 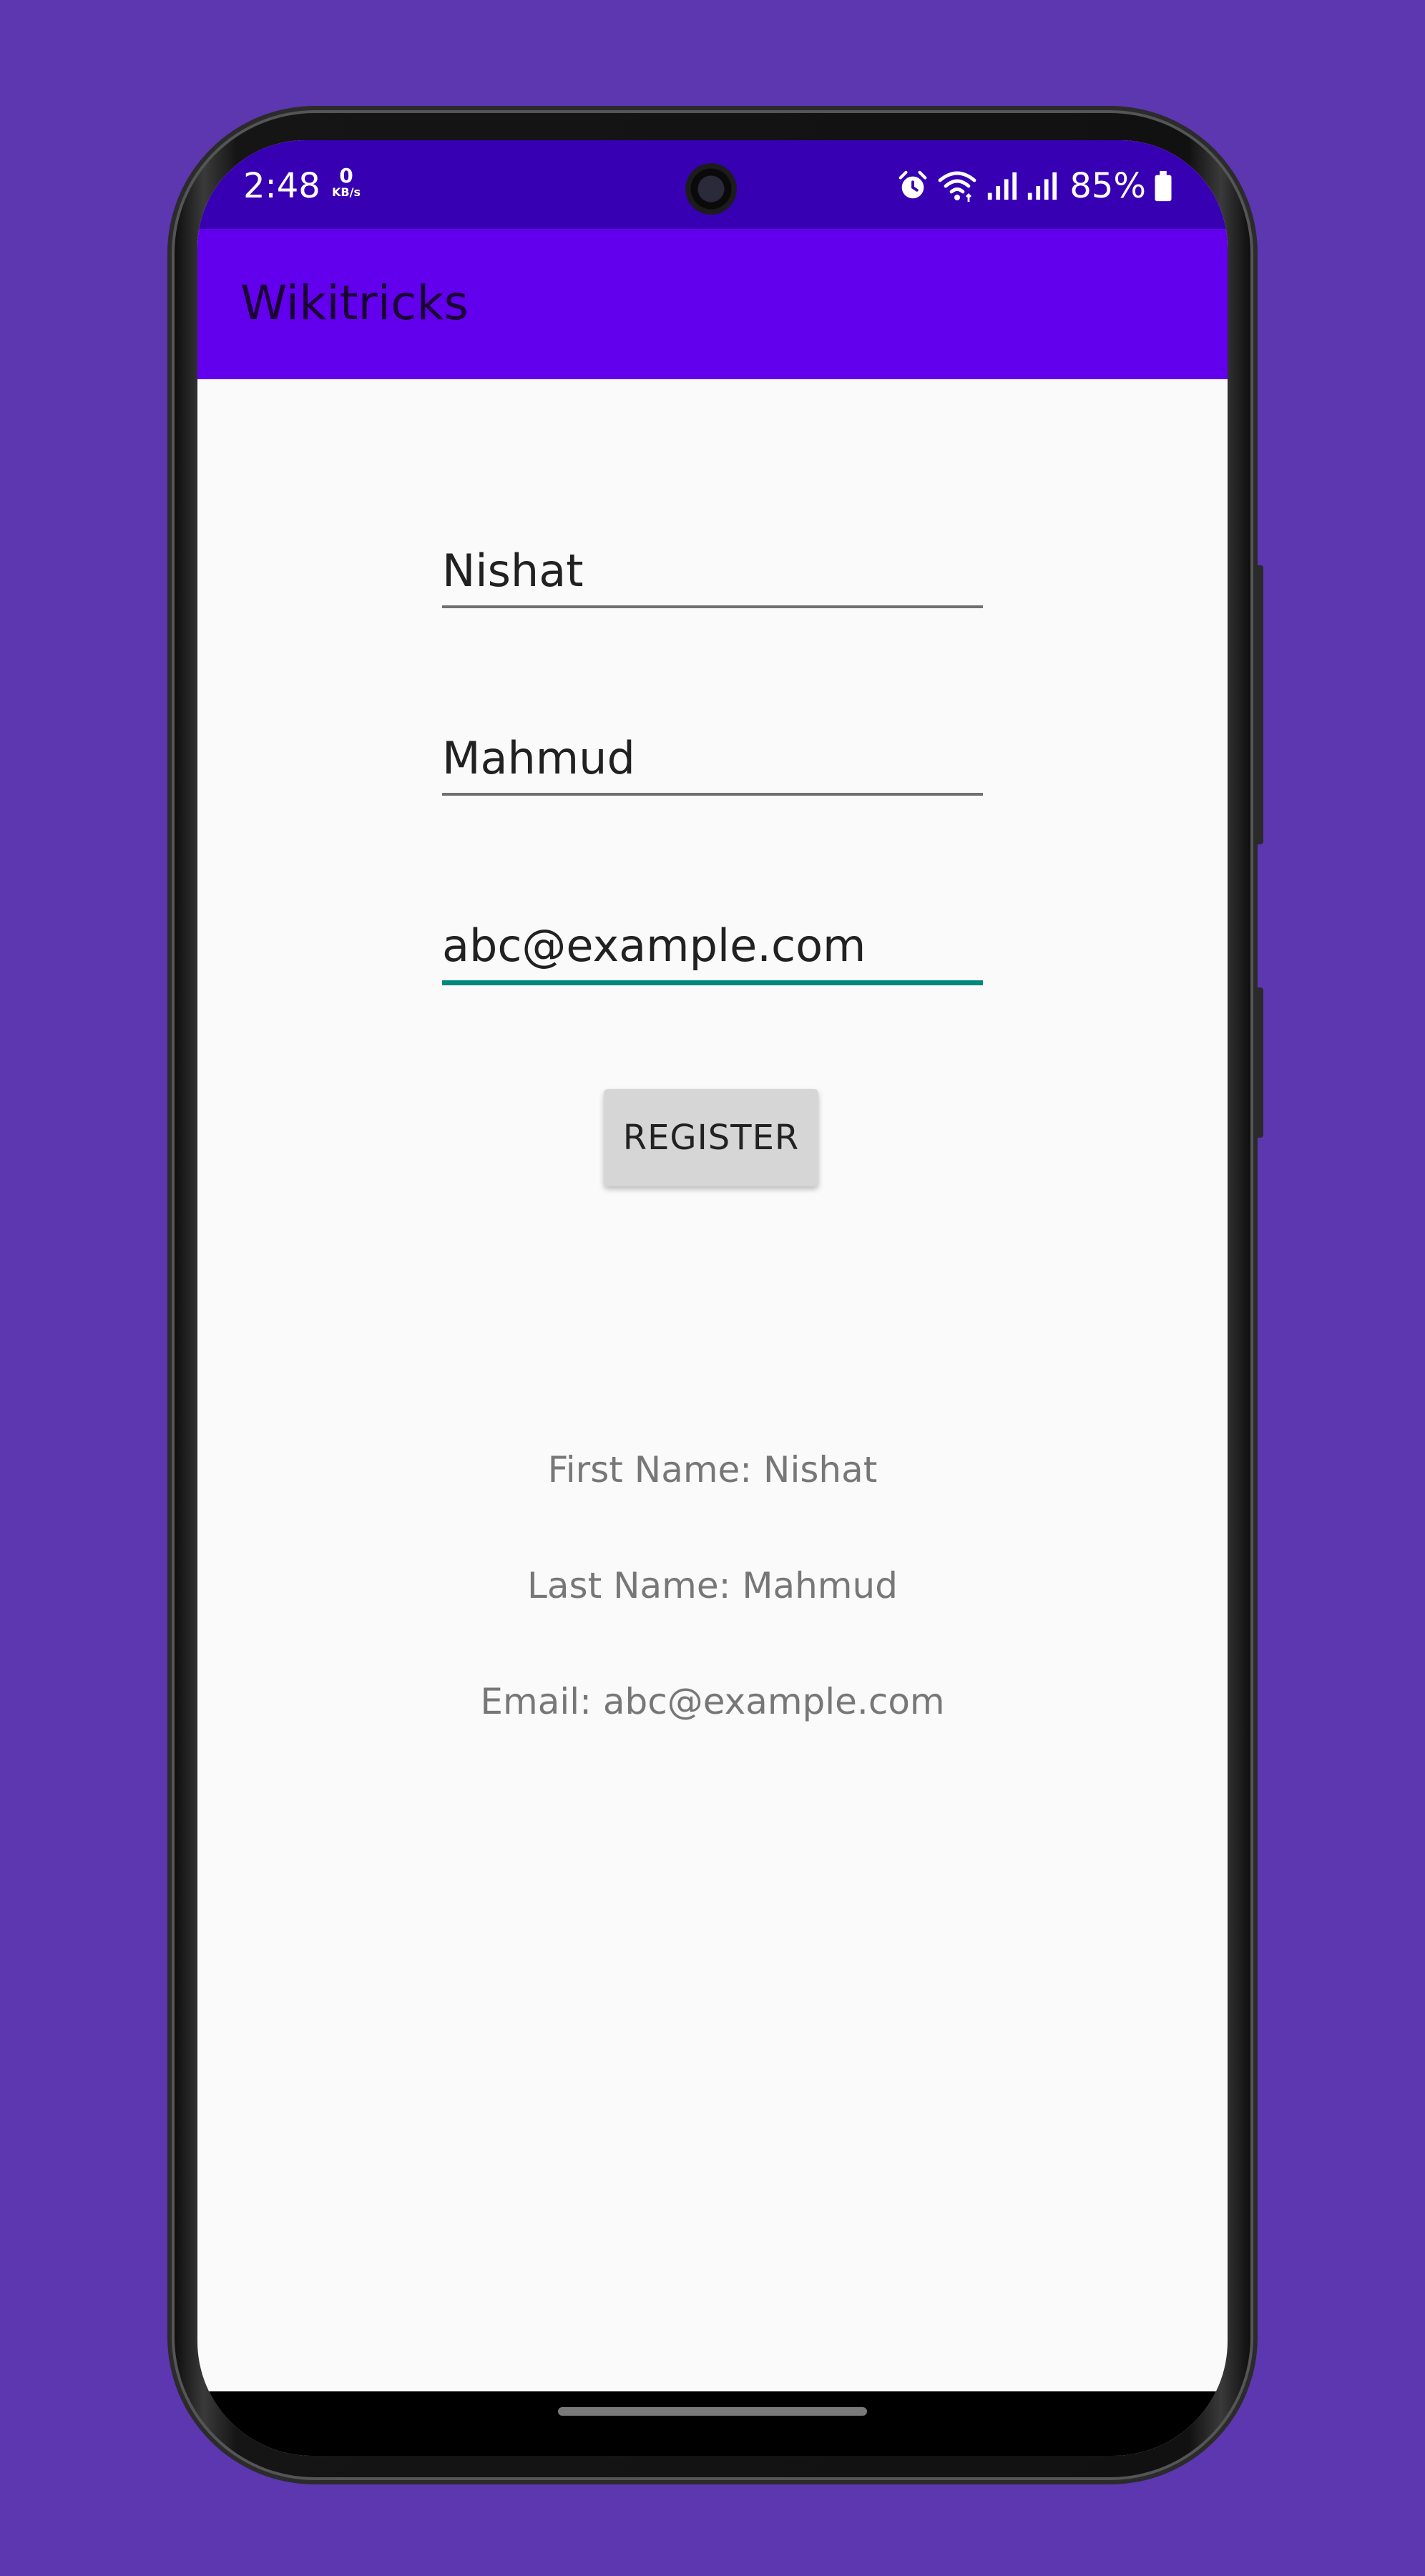 What do you see at coordinates (711, 189) in the screenshot?
I see `front-camera` at bounding box center [711, 189].